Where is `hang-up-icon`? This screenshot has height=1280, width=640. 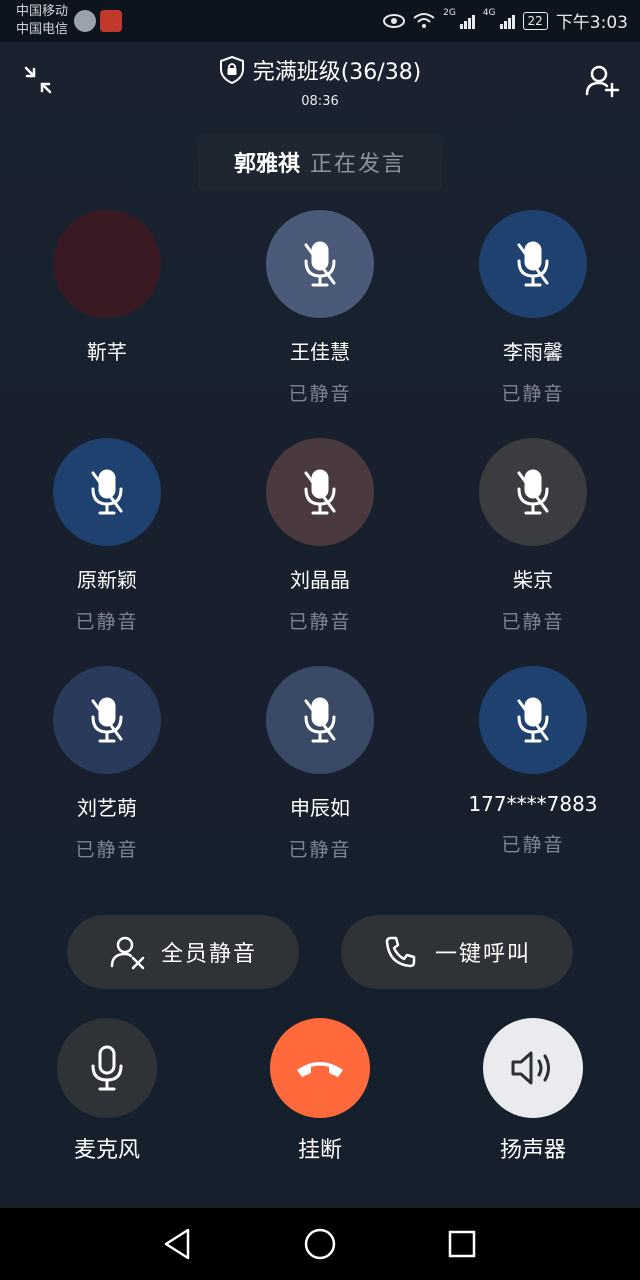 hang-up-icon is located at coordinates (320, 1069).